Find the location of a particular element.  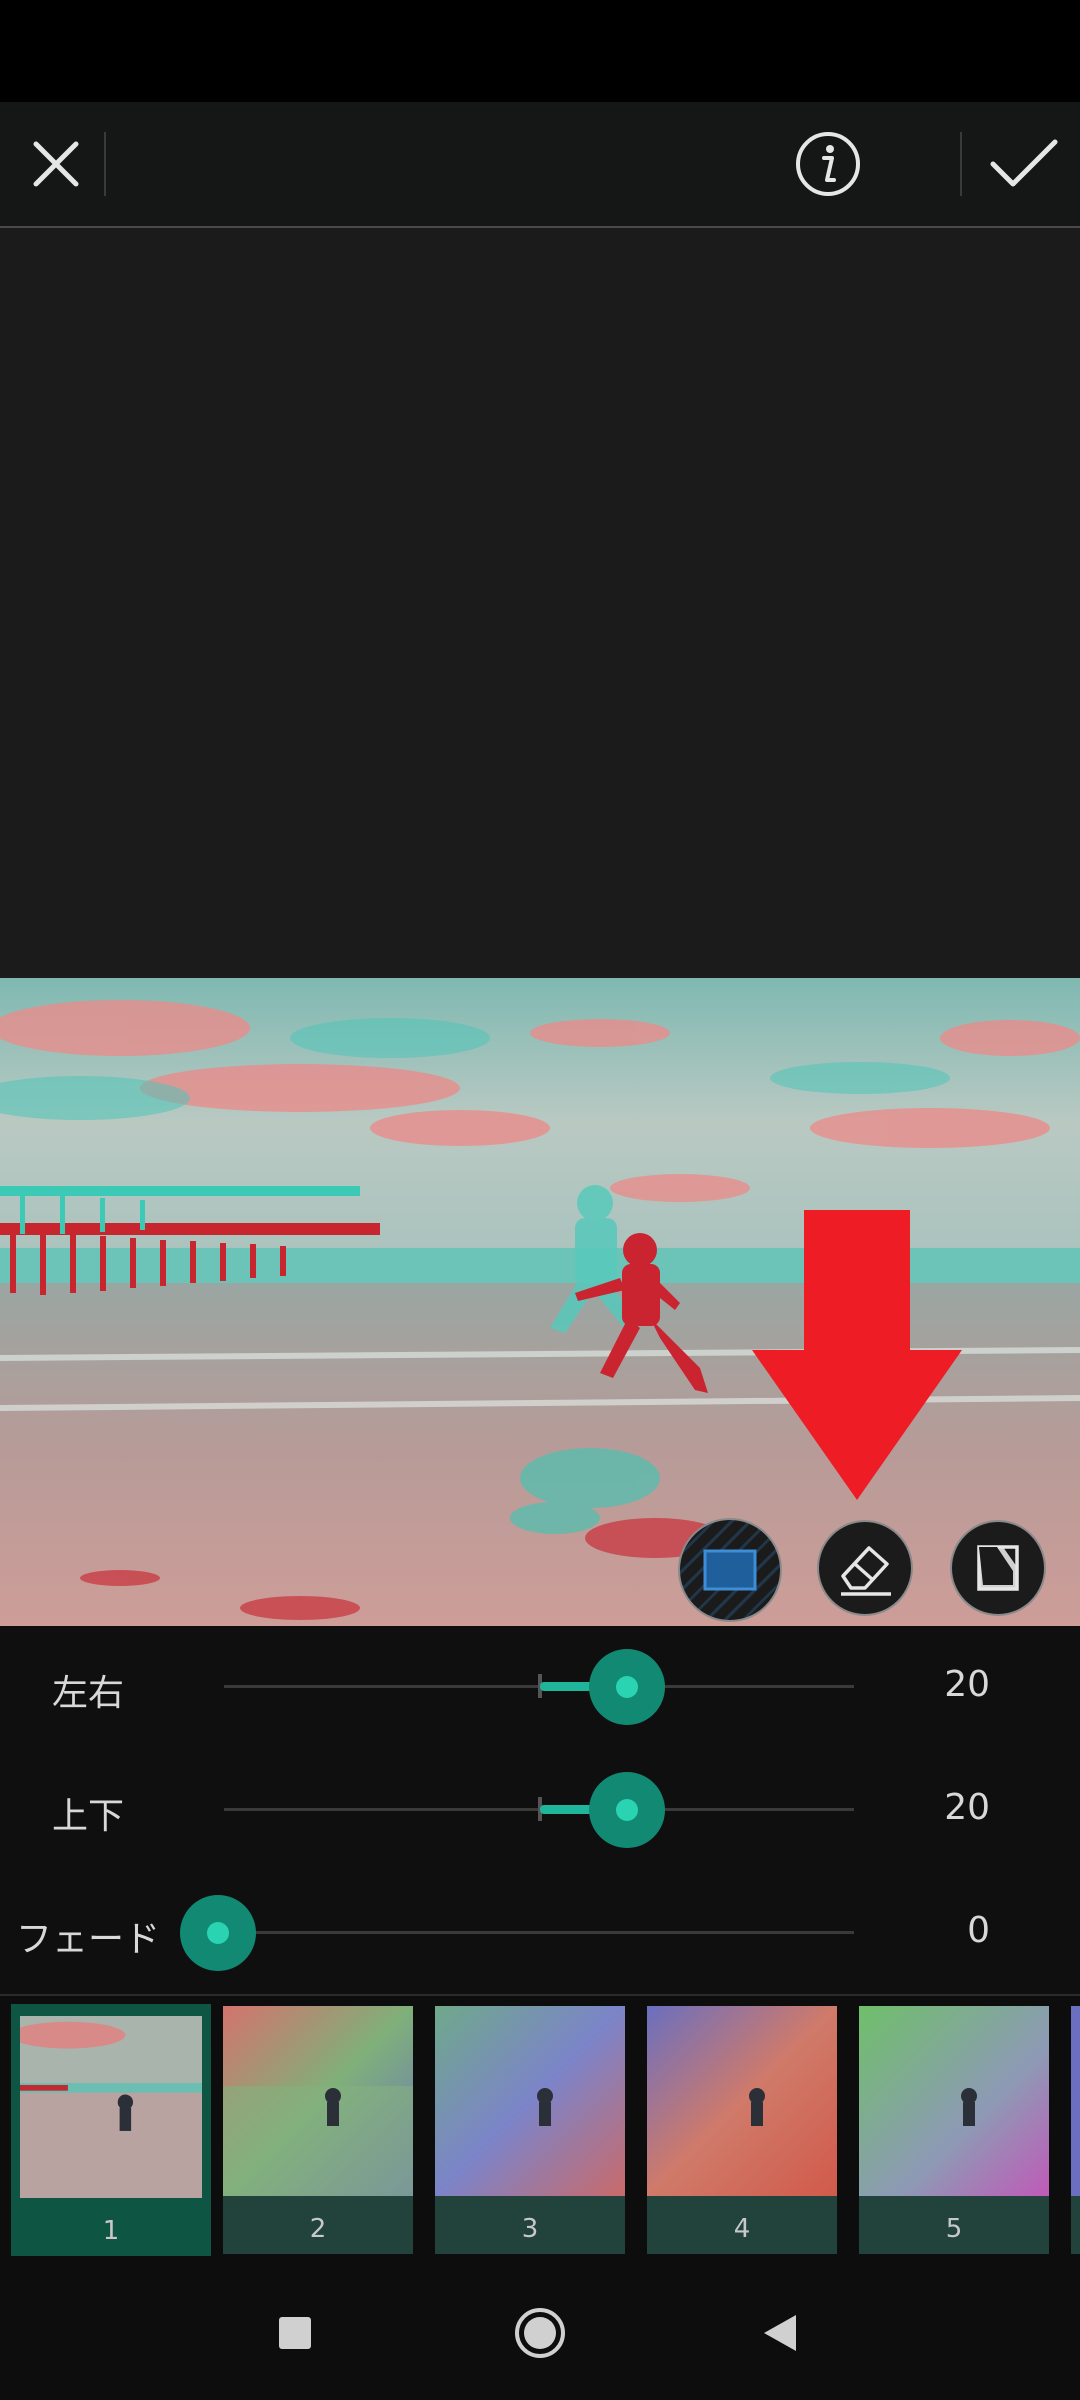

filter-label: 5 is located at coordinates (954, 2229).